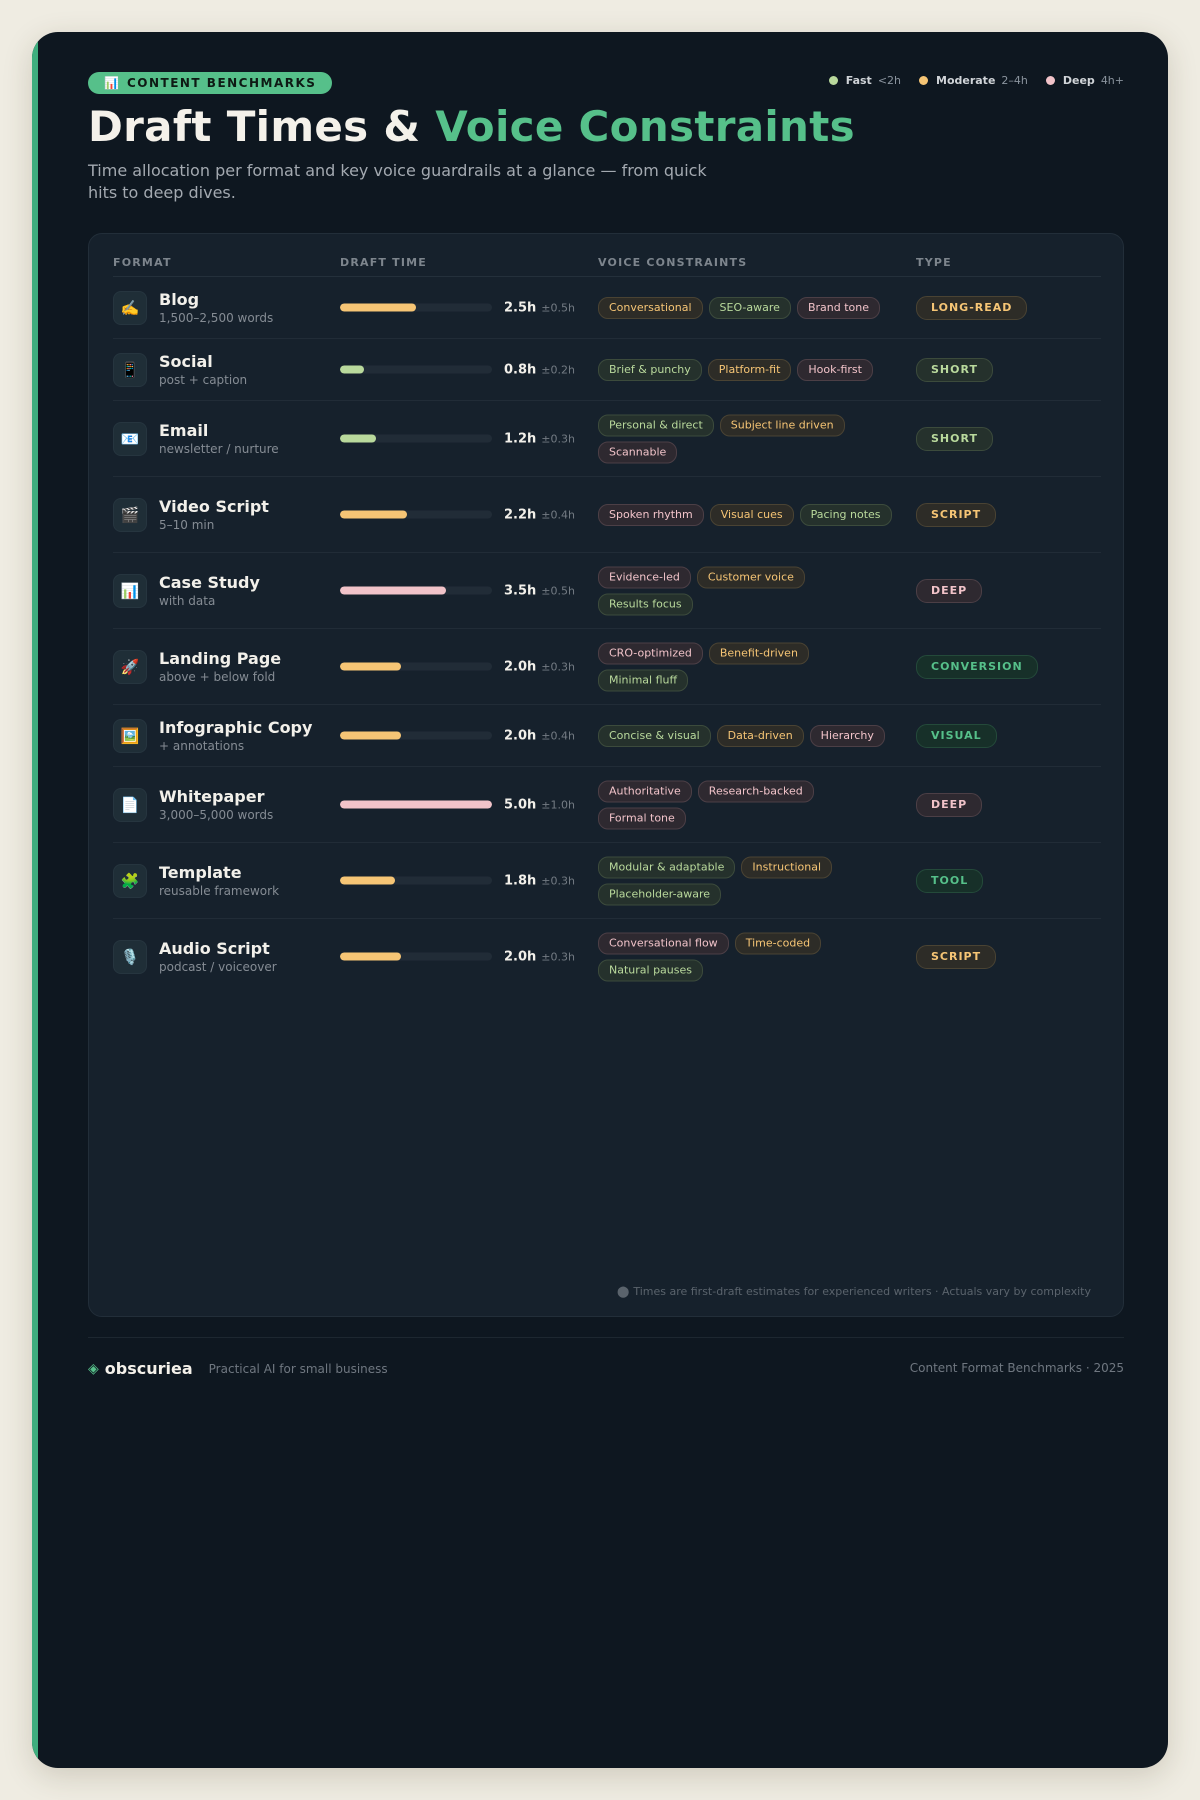 Image resolution: width=1200 pixels, height=1800 pixels. I want to click on voice-tag: Hierarchy, so click(847, 735).